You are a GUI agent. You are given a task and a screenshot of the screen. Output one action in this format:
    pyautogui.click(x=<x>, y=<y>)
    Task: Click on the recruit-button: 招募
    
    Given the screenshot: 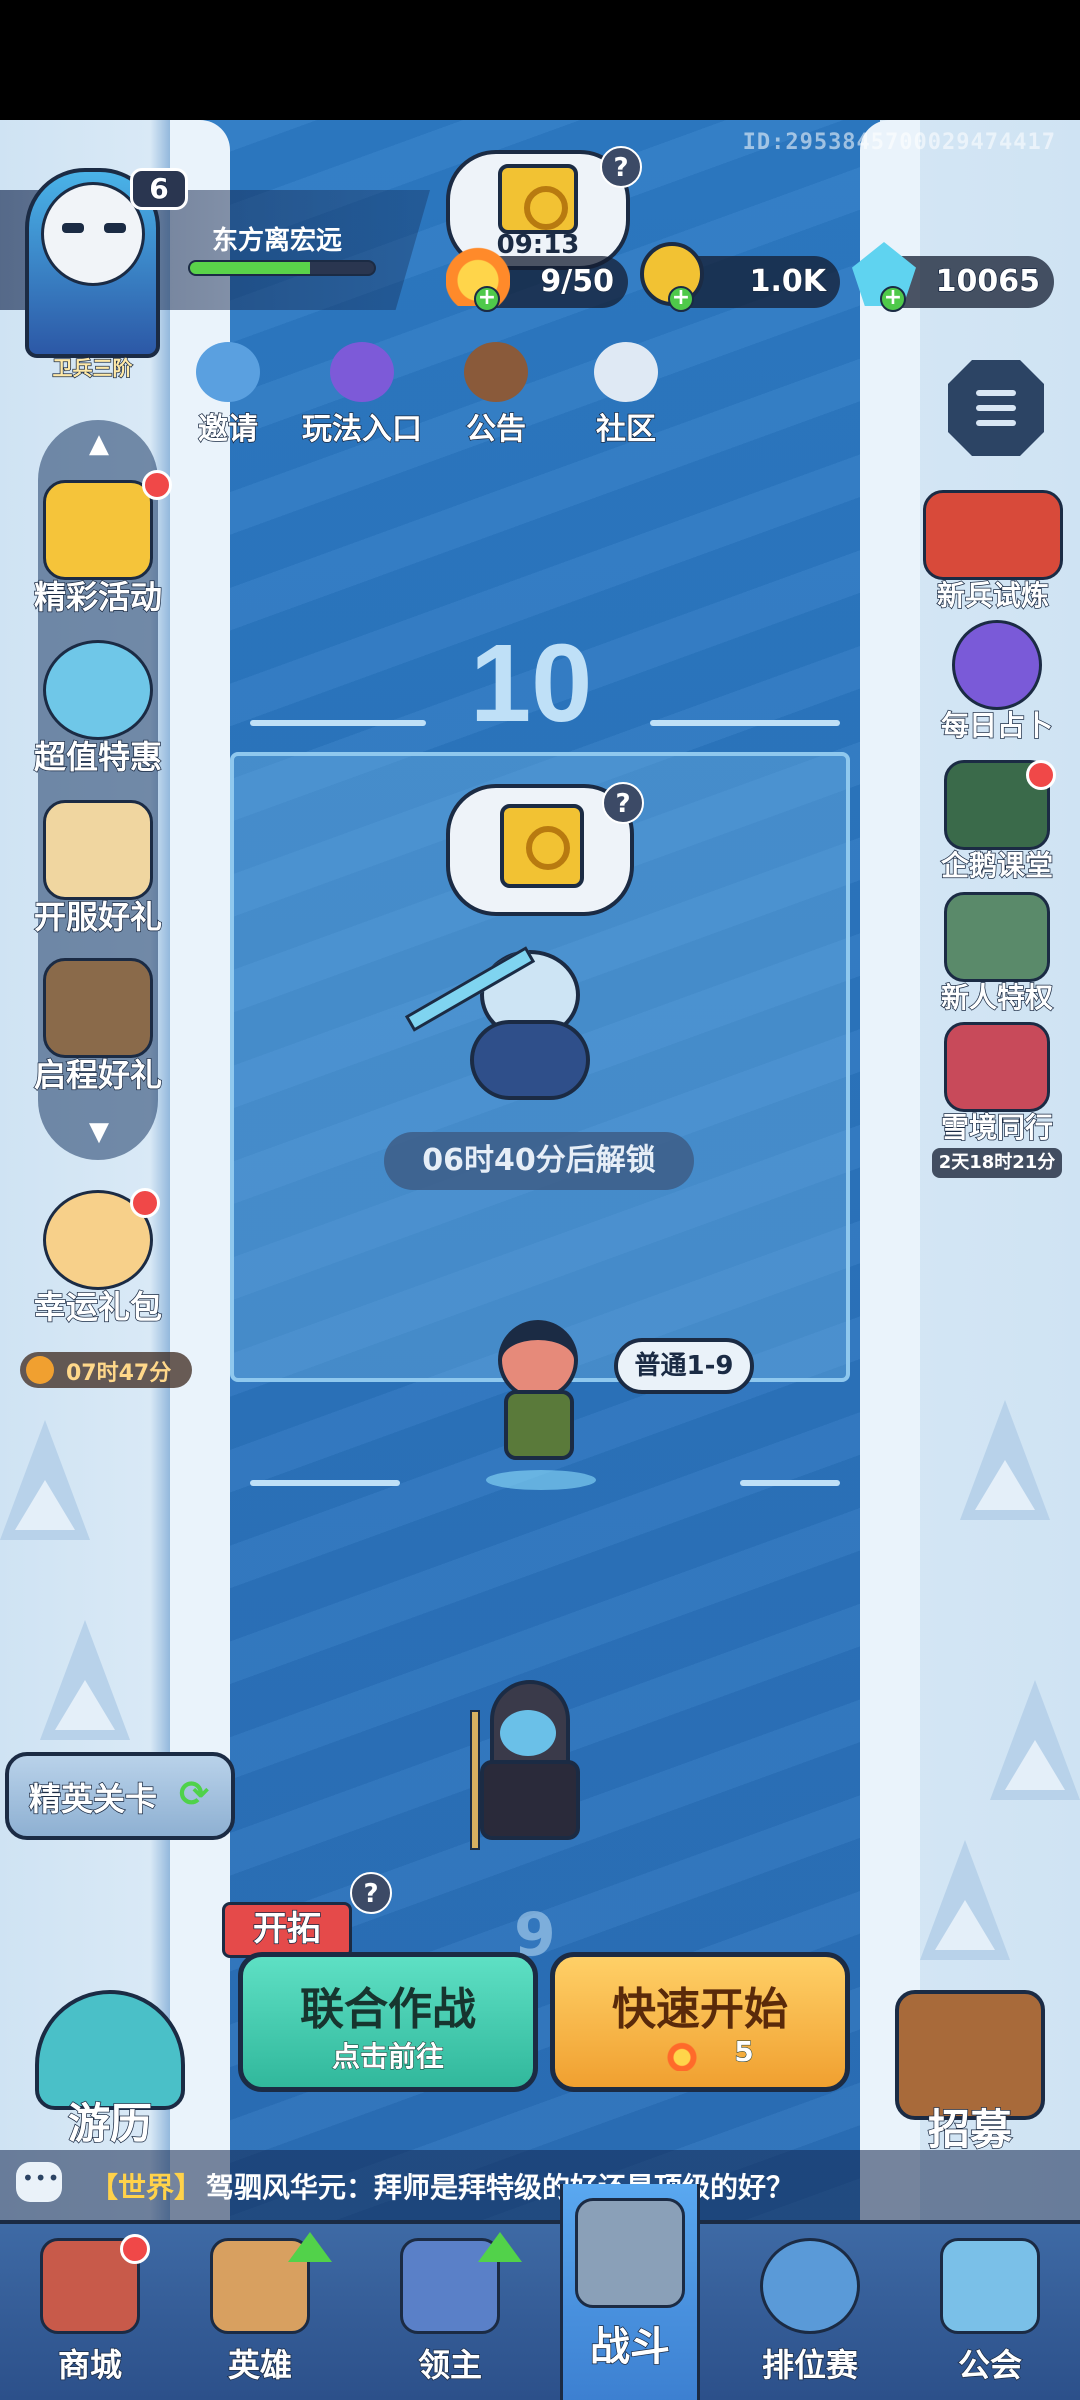 What is the action you would take?
    pyautogui.click(x=970, y=2073)
    